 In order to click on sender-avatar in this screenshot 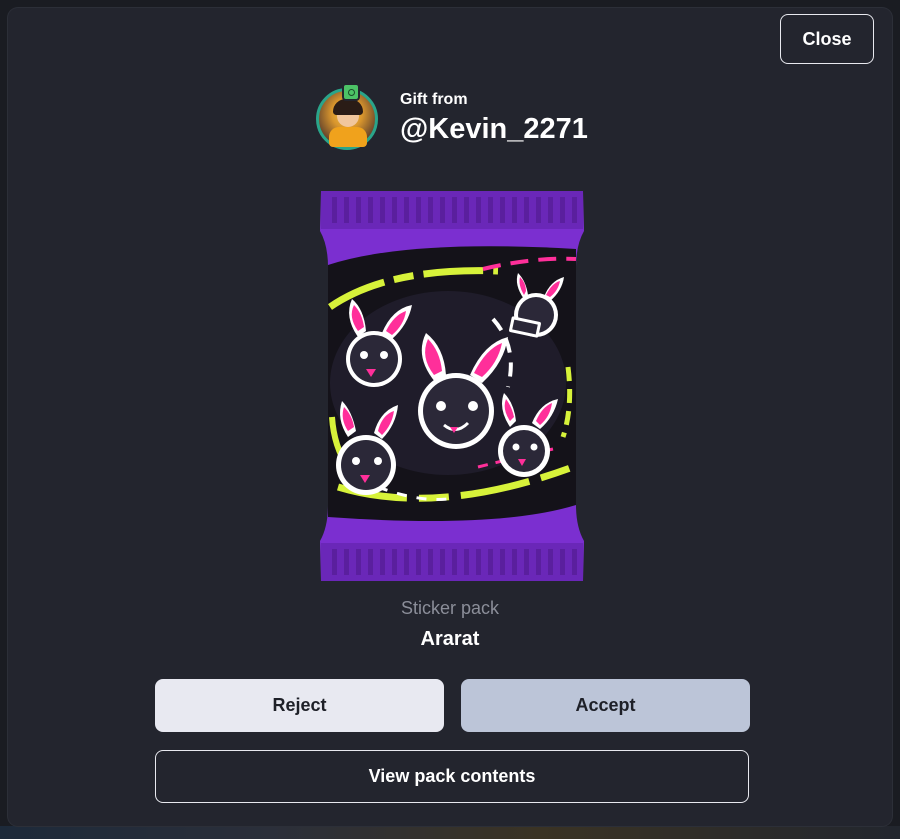, I will do `click(347, 116)`.